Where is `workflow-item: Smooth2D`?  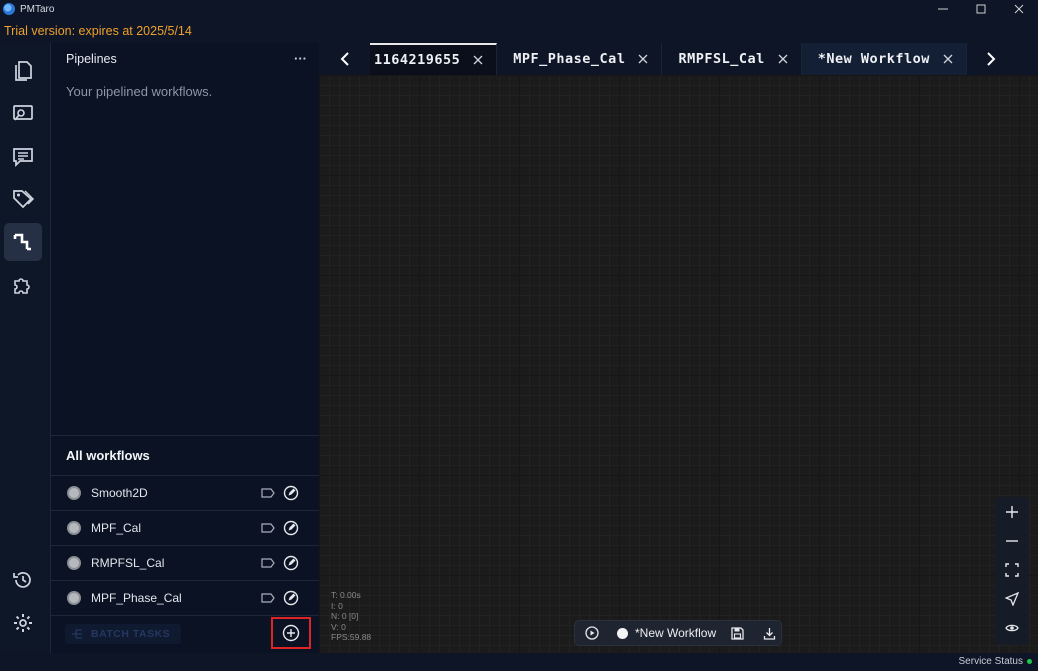 workflow-item: Smooth2D is located at coordinates (185, 493).